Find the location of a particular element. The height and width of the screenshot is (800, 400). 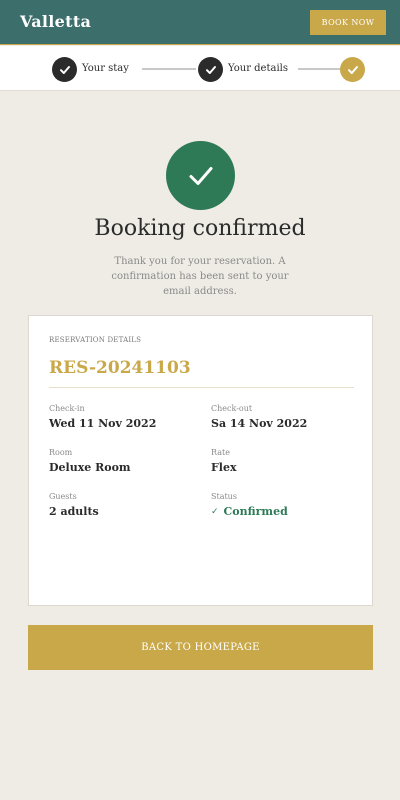

checkout-value: Sa 14 Nov 2022 is located at coordinates (259, 423).